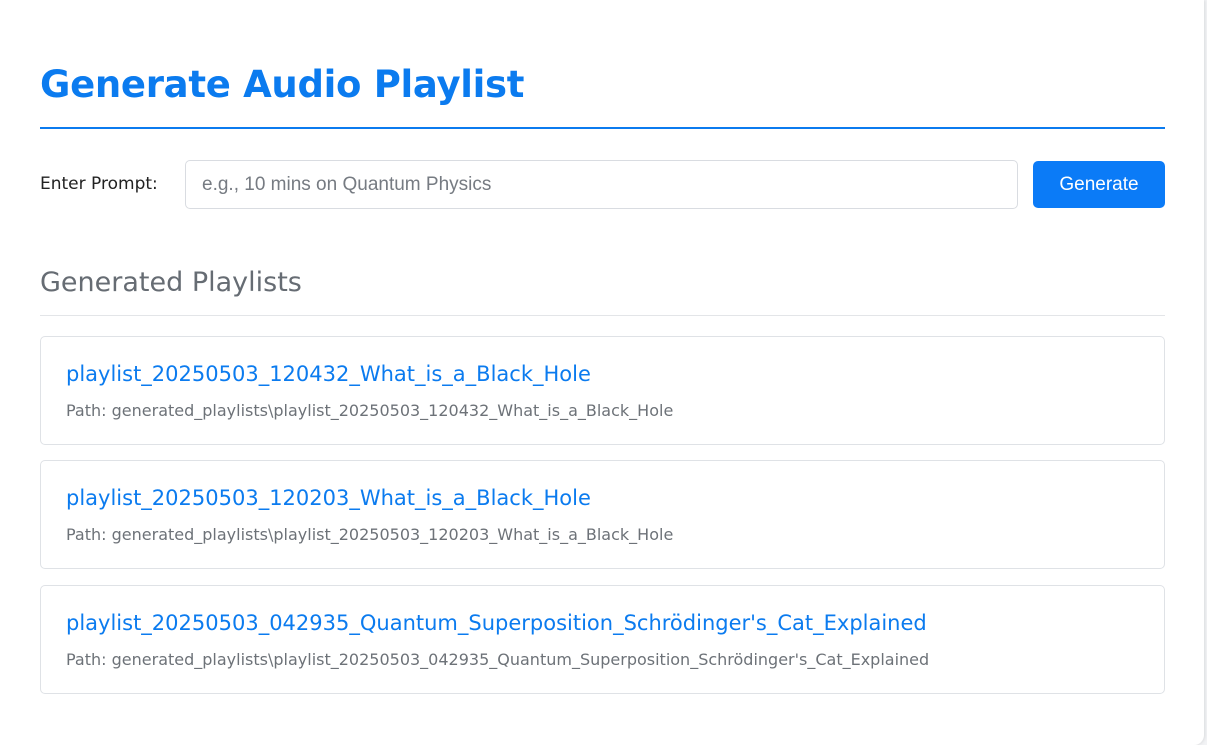 The image size is (1207, 745). What do you see at coordinates (282, 84) in the screenshot?
I see `page-title: Generate Audio Playlist` at bounding box center [282, 84].